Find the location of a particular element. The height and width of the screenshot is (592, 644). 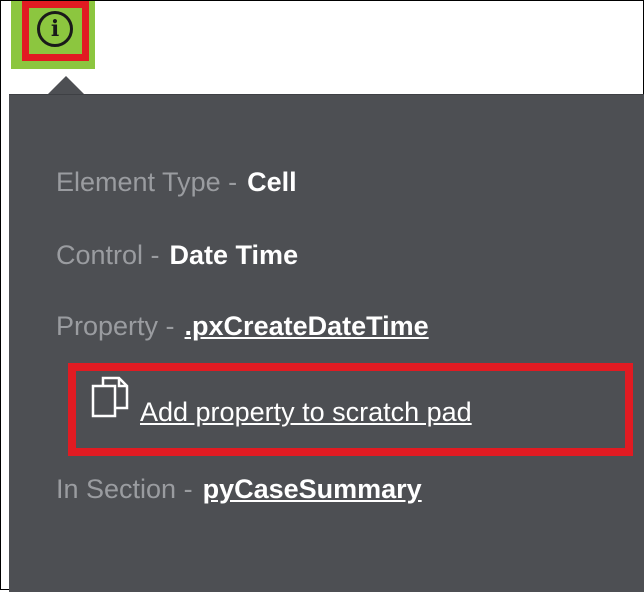

element-type-value: Cell is located at coordinates (272, 182).